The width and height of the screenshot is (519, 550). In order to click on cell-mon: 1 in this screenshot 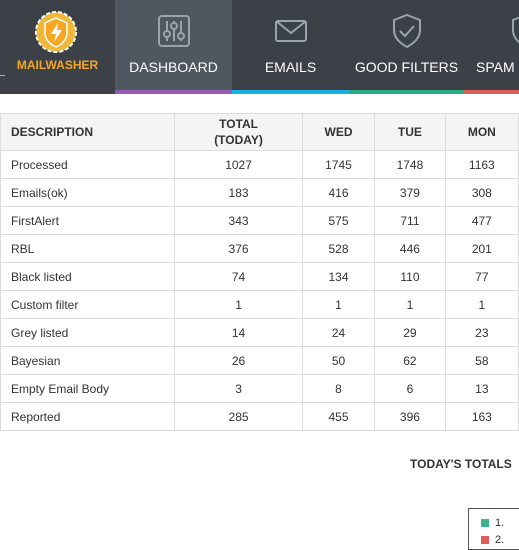, I will do `click(481, 304)`.